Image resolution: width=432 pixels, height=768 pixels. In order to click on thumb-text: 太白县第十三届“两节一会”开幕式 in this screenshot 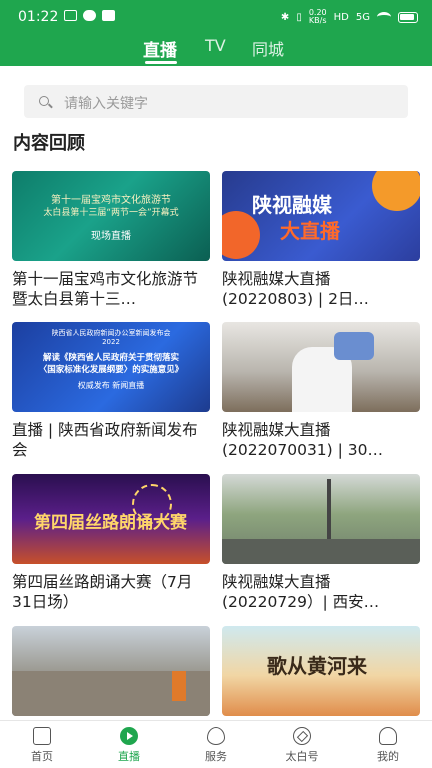, I will do `click(111, 213)`.